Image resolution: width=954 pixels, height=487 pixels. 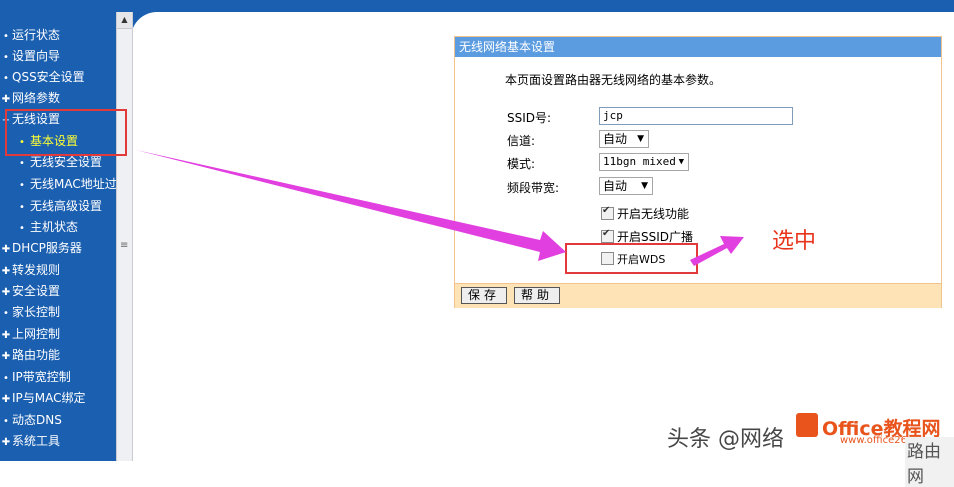 What do you see at coordinates (807, 425) in the screenshot?
I see `office-logo-icon` at bounding box center [807, 425].